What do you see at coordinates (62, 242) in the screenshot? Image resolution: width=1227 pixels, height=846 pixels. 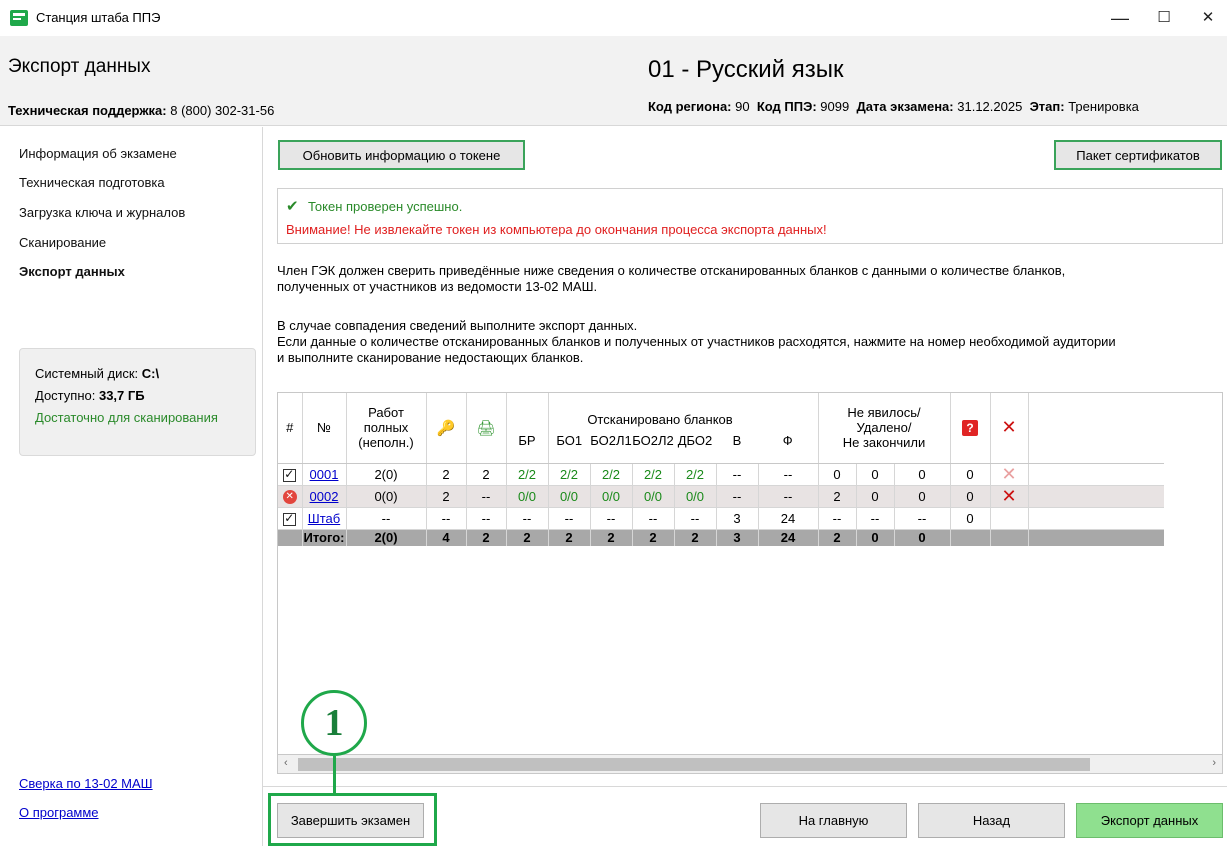 I see `sidebar-item-scanning: Сканирование` at bounding box center [62, 242].